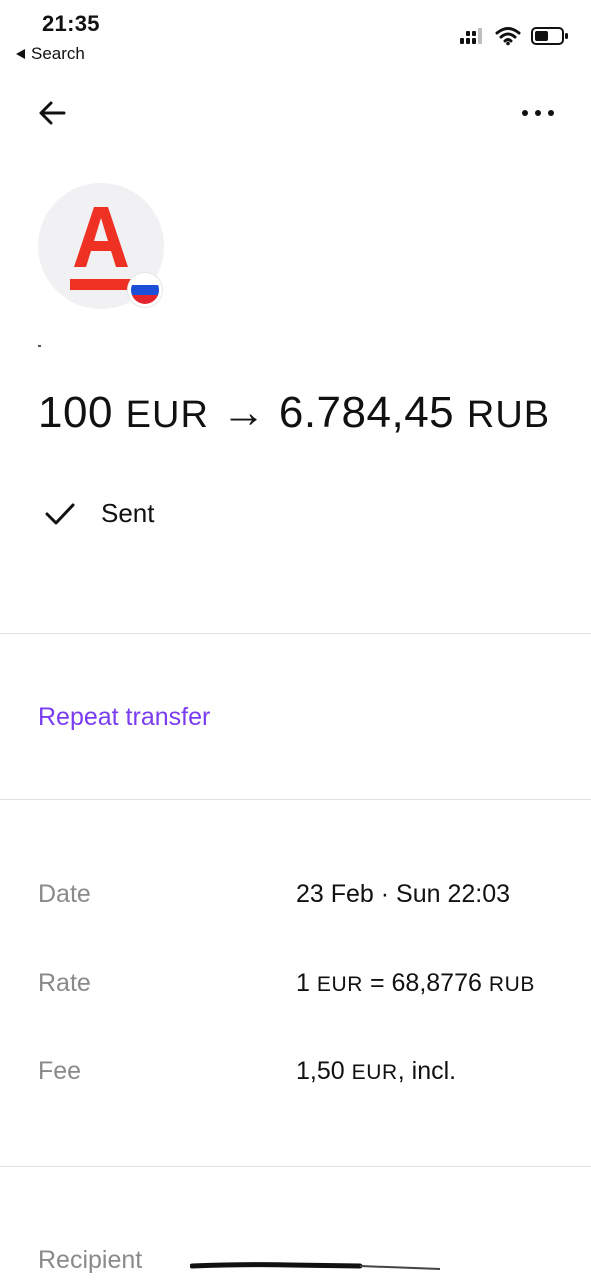  Describe the element at coordinates (101, 248) in the screenshot. I see `alfa-bank-logo` at that location.